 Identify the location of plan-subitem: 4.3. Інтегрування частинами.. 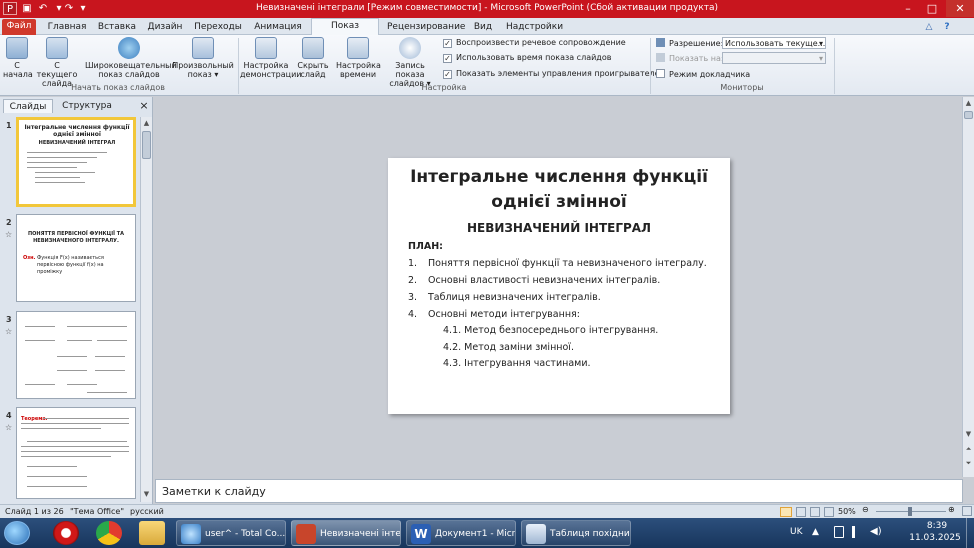
(517, 363).